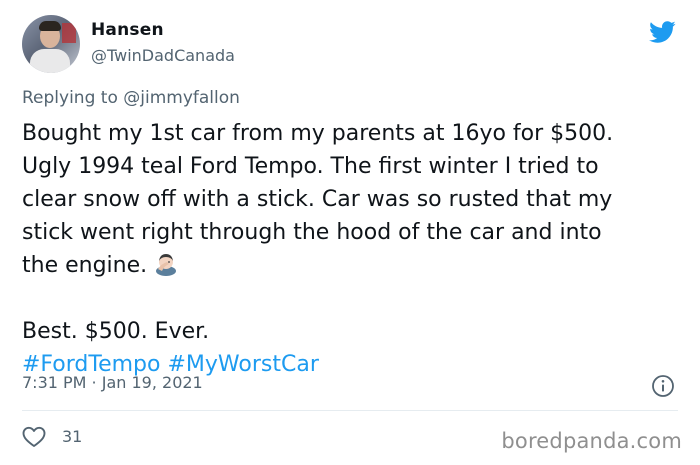  What do you see at coordinates (181, 98) in the screenshot?
I see `reply-mention-link: @jimmyfallon` at bounding box center [181, 98].